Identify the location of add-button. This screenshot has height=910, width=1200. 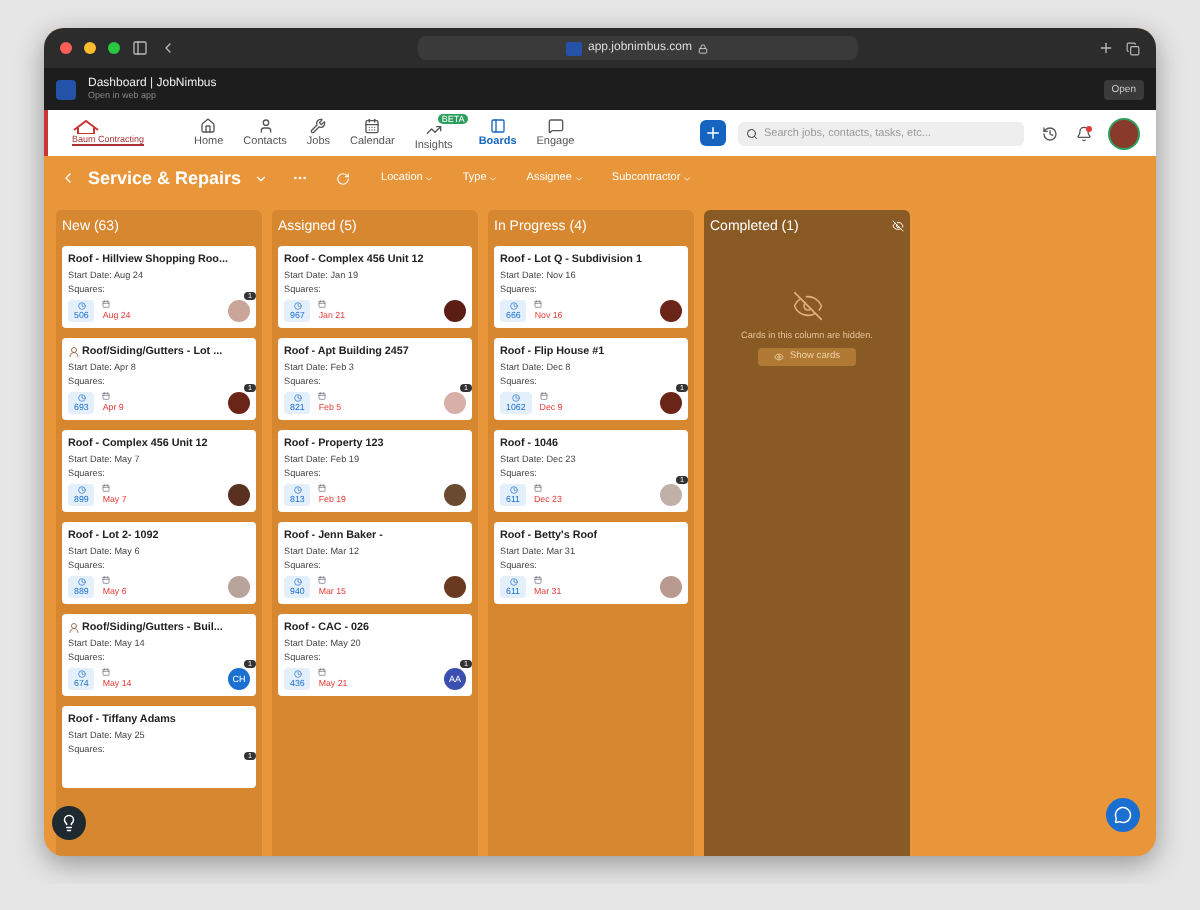
(713, 133).